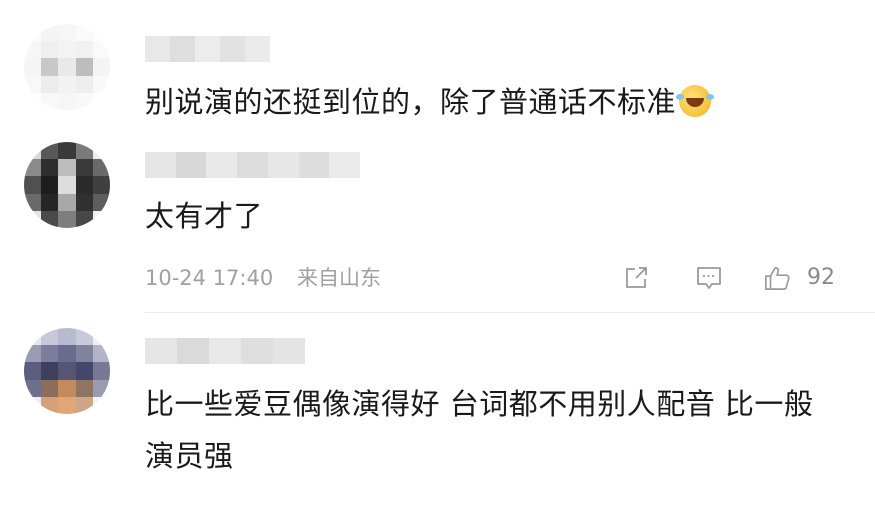 The width and height of the screenshot is (875, 515). I want to click on laughing-tears-emoji, so click(694, 101).